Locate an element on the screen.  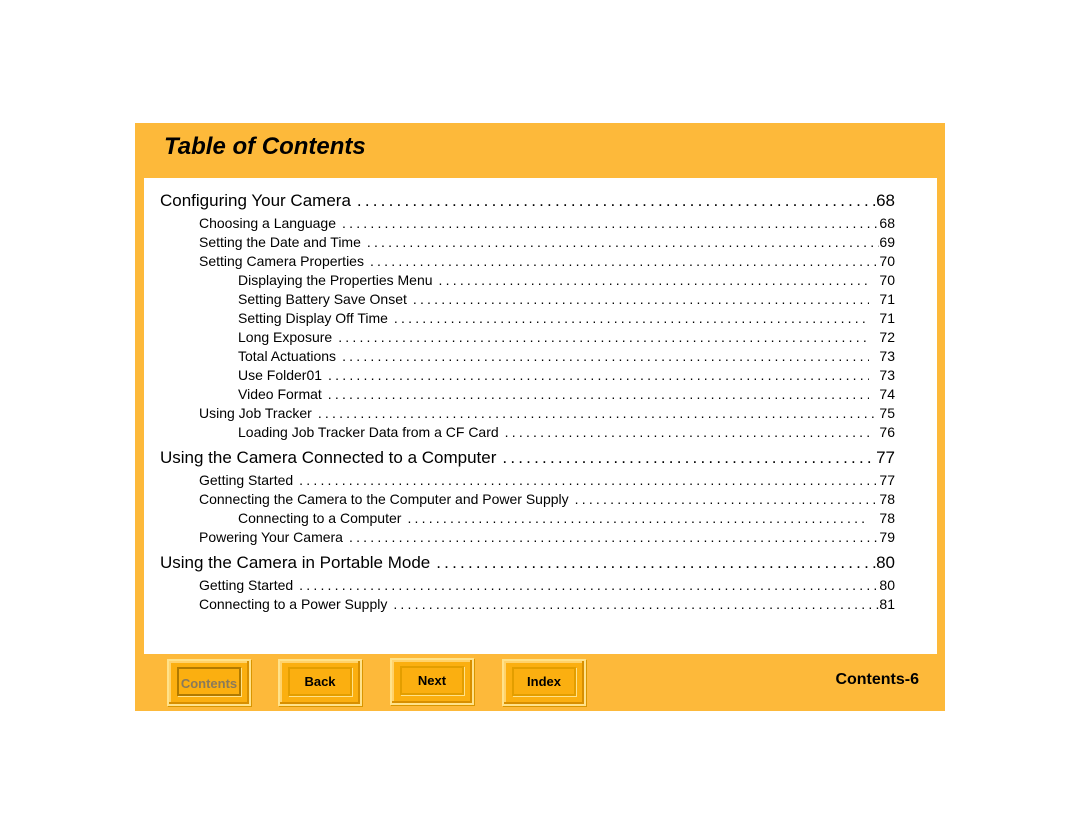
toc-entry-label: Using the Camera Connected to a Computer is located at coordinates (328, 457).